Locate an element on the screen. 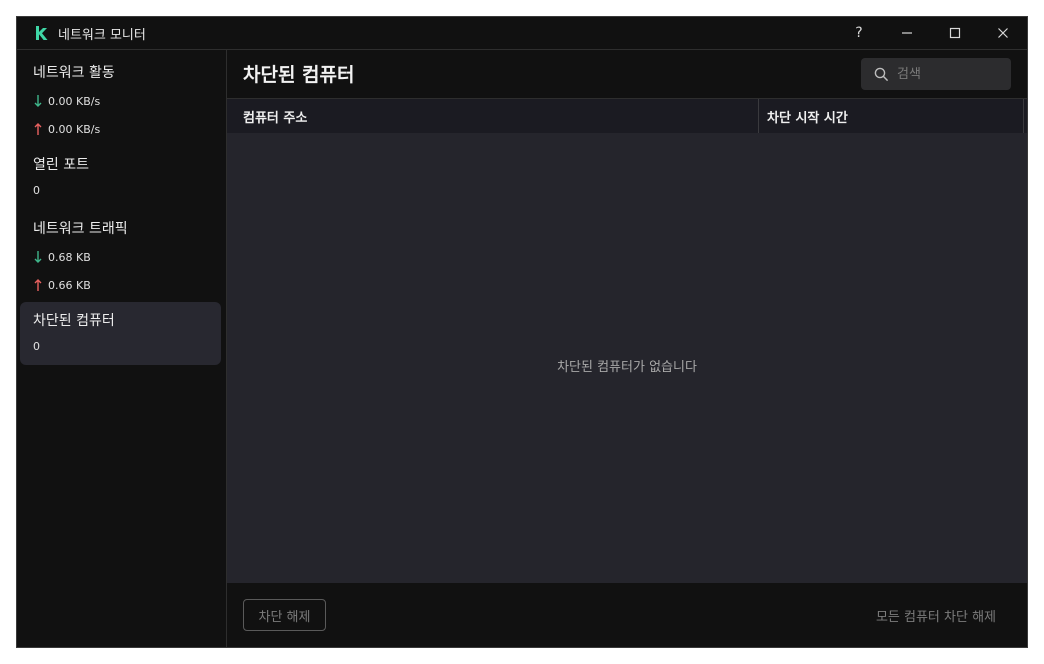  search-box is located at coordinates (936, 74).